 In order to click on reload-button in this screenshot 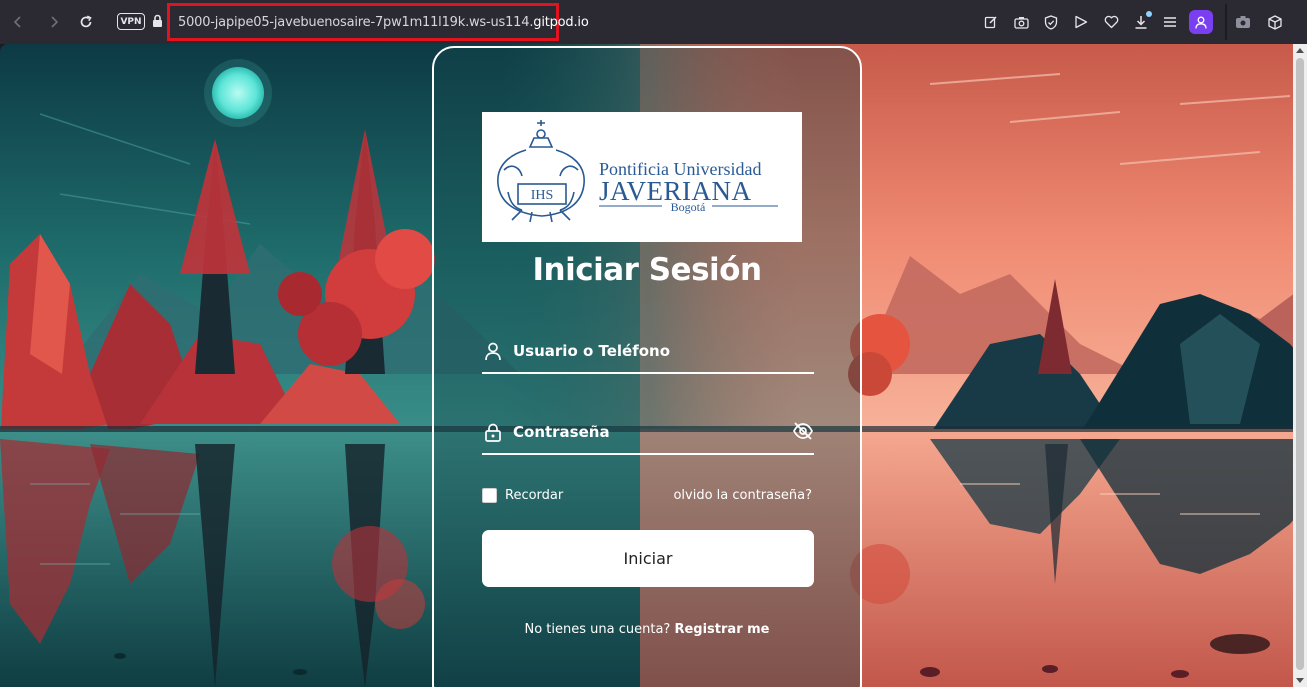, I will do `click(86, 22)`.